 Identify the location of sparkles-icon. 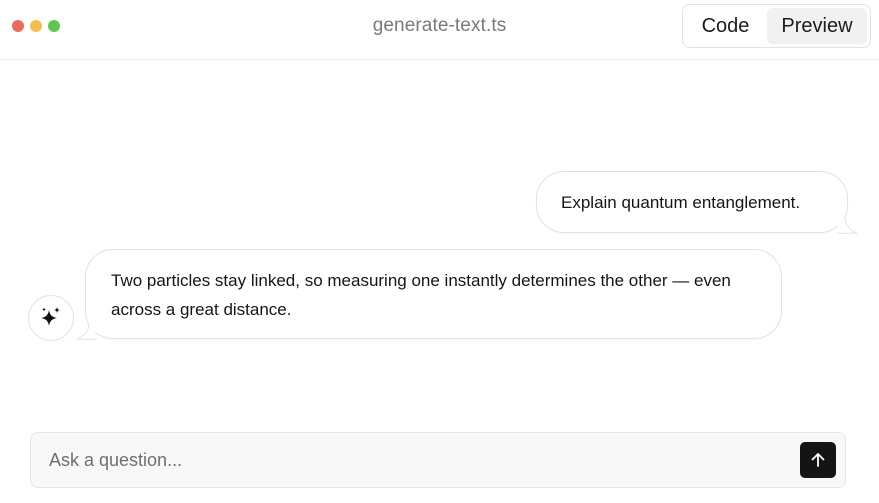
(50, 316).